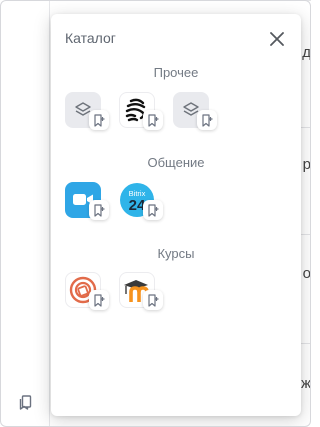 This screenshot has width=320, height=427. What do you see at coordinates (176, 72) in the screenshot?
I see `section-title: Прочее` at bounding box center [176, 72].